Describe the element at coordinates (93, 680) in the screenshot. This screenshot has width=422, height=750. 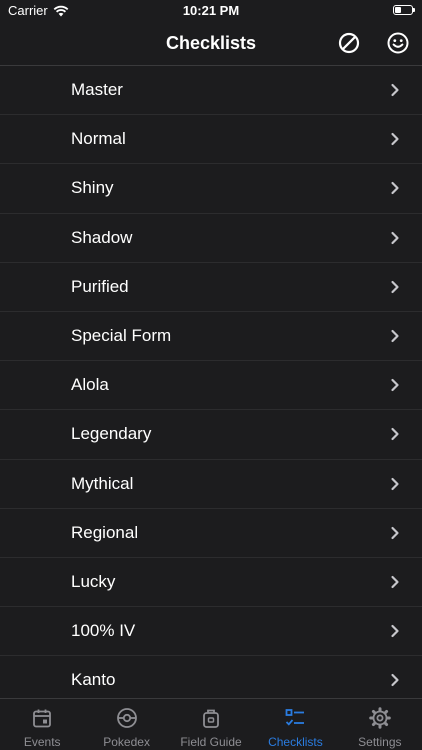
I see `checklist-row-label: Kanto` at that location.